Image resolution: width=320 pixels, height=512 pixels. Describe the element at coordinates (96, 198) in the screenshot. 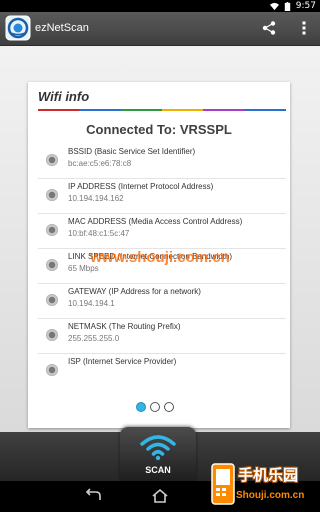

I see `item-value: 10.194.194.162` at that location.